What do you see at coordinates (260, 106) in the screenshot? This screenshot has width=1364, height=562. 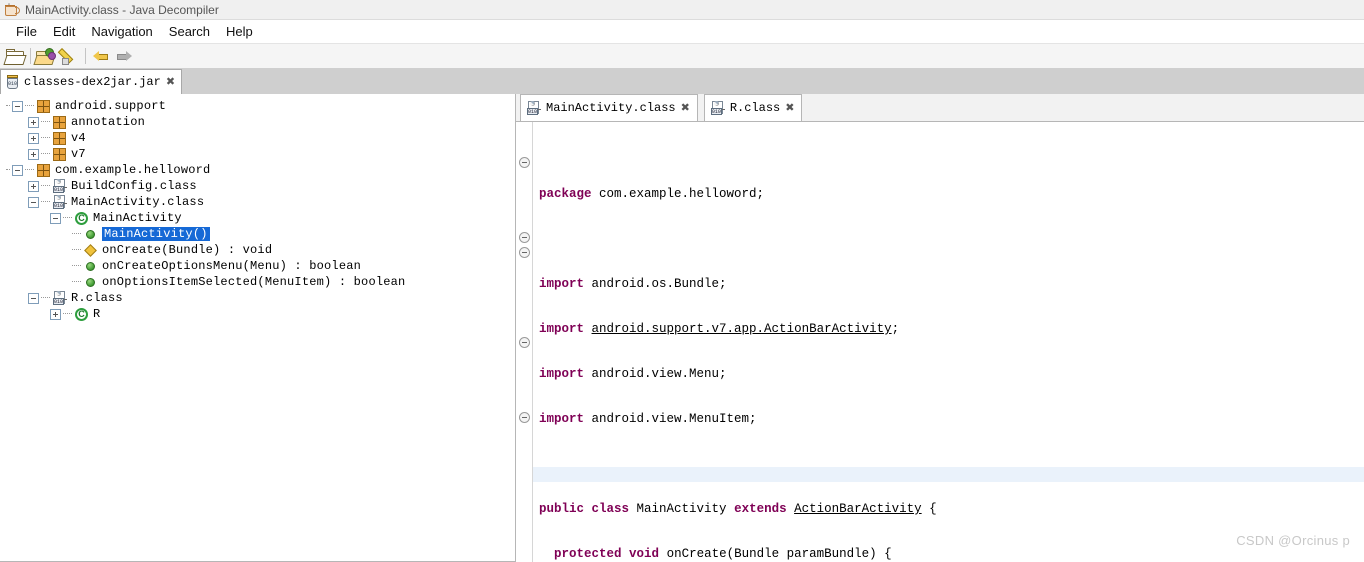 I see `tree-node-android-support: android.support` at bounding box center [260, 106].